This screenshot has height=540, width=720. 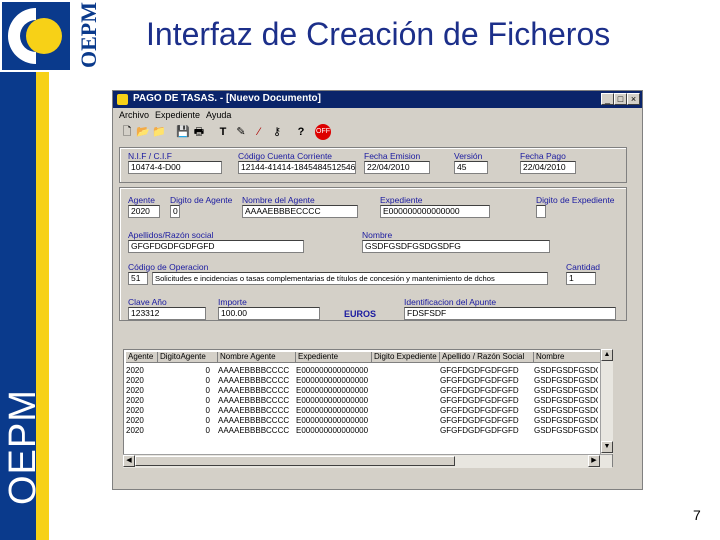 What do you see at coordinates (259, 132) in the screenshot?
I see `brush-icon: ⁄` at bounding box center [259, 132].